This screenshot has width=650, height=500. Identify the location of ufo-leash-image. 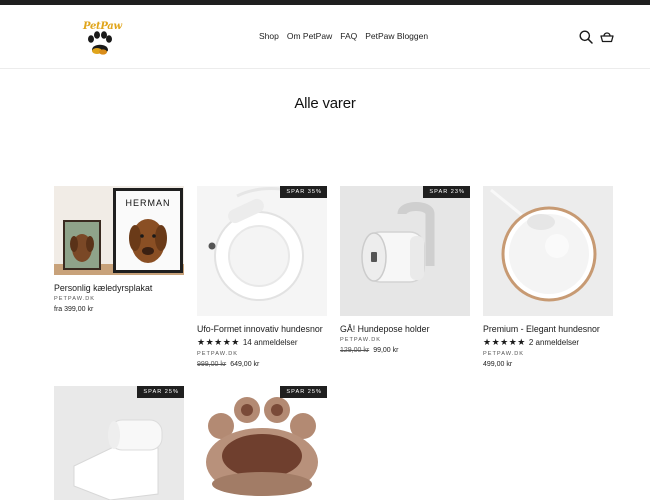
(262, 251).